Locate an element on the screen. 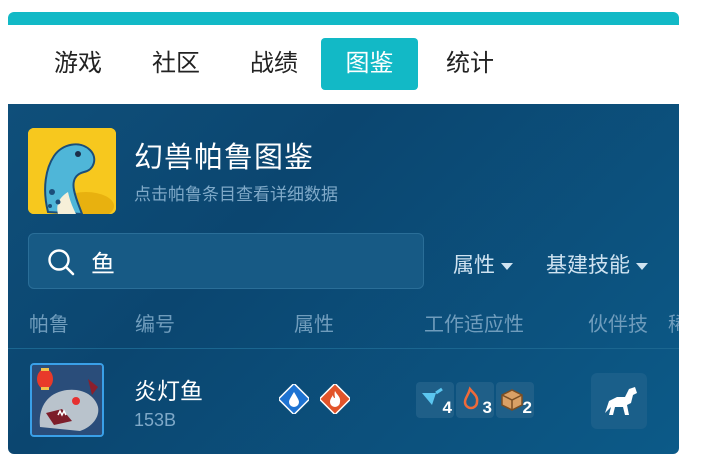  base-skill-filter-label: 基建技能 is located at coordinates (588, 265).